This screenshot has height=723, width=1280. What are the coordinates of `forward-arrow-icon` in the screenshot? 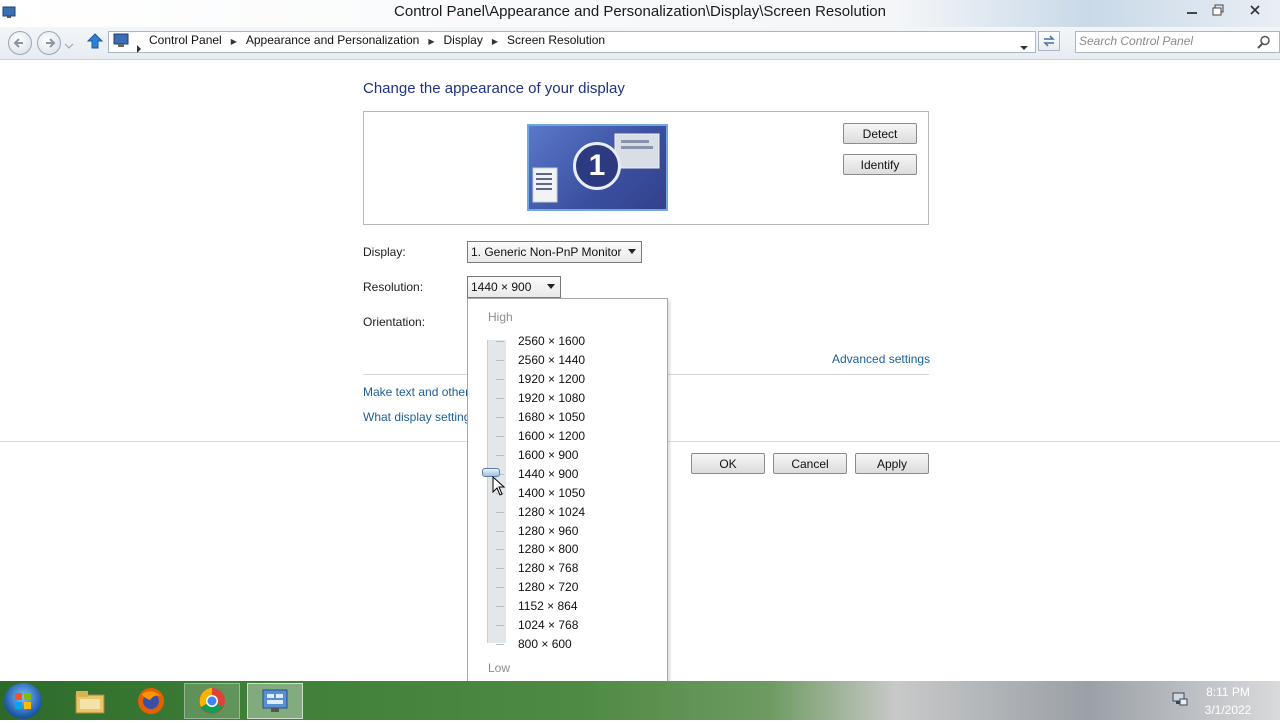 It's located at (51, 43).